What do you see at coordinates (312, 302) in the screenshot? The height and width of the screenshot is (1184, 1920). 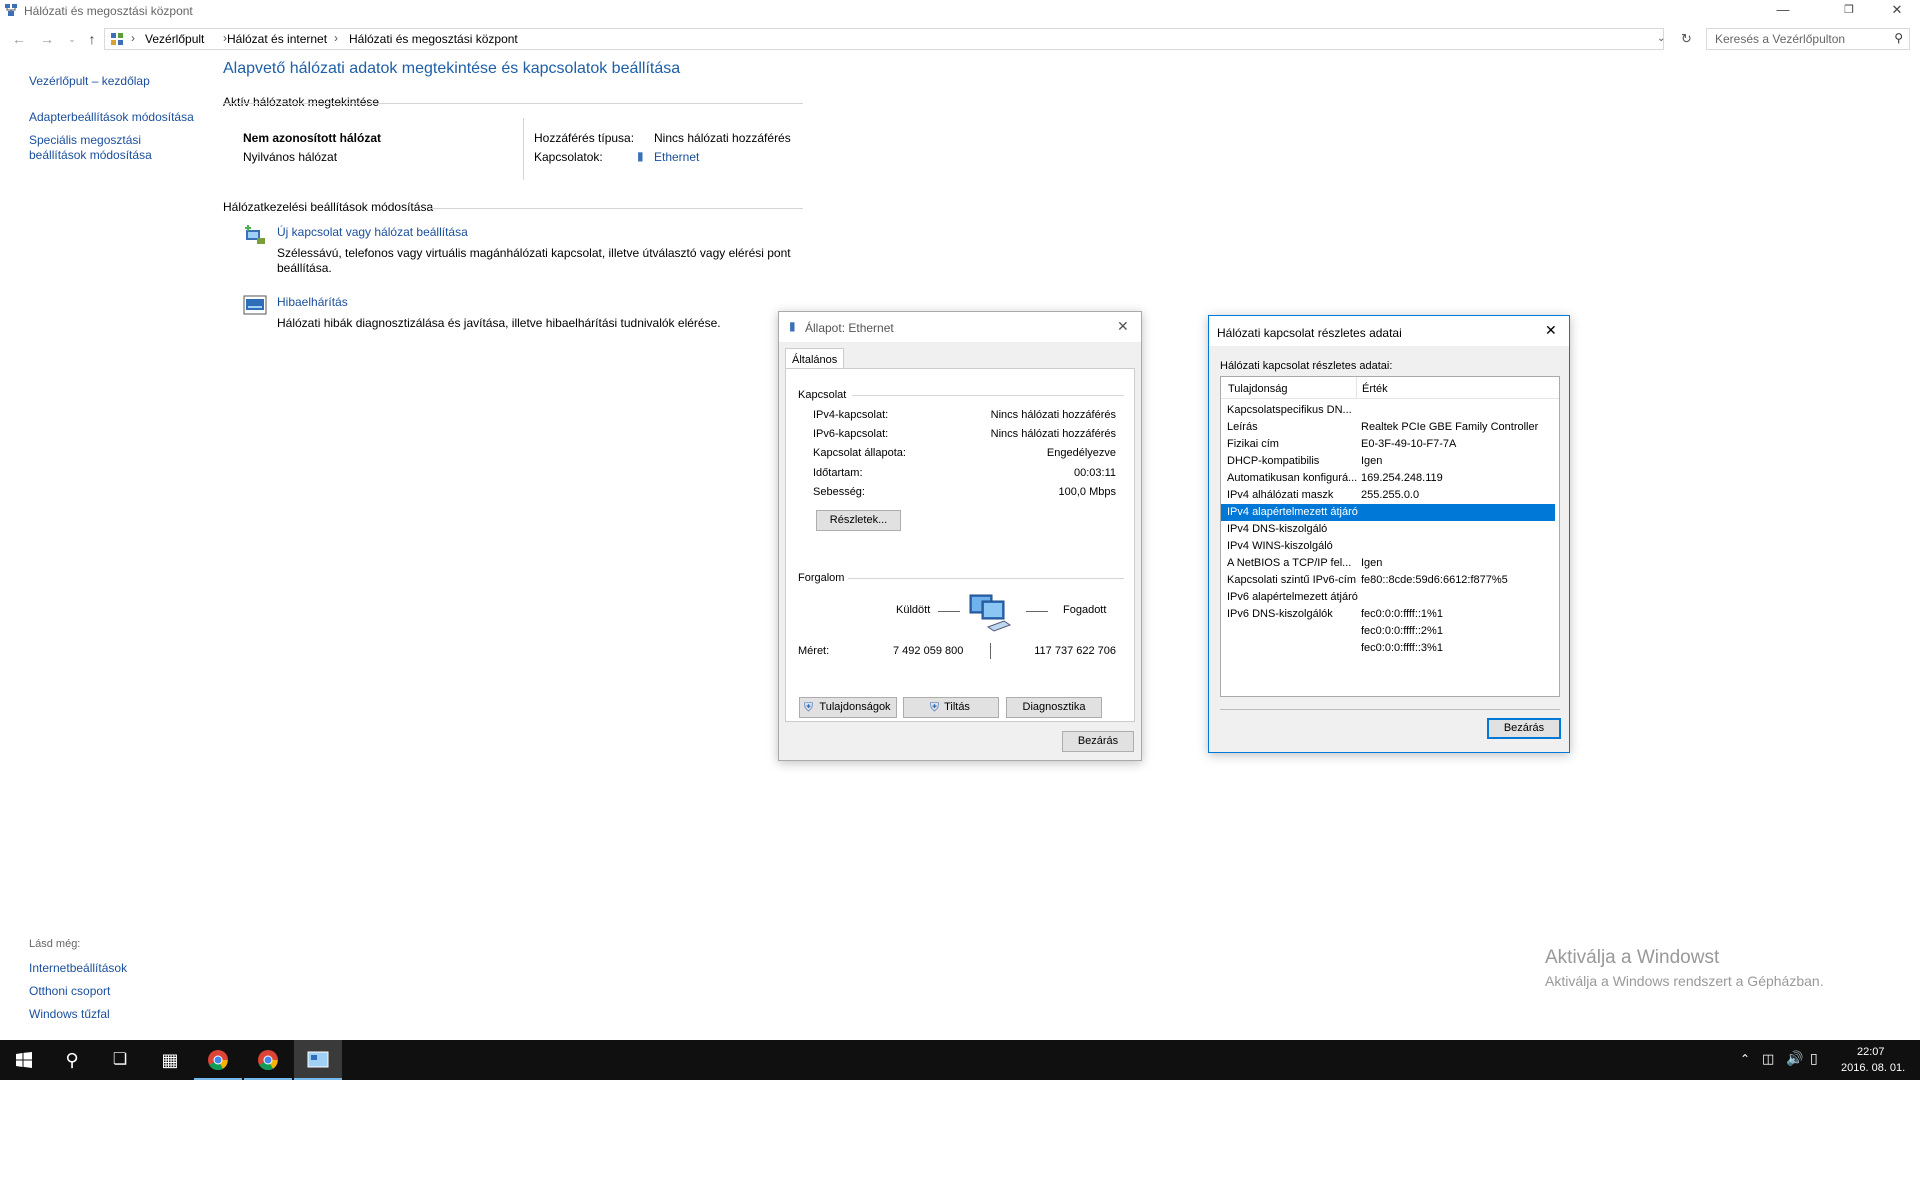 I see `troubleshoot-link: Hibaelhárítás` at bounding box center [312, 302].